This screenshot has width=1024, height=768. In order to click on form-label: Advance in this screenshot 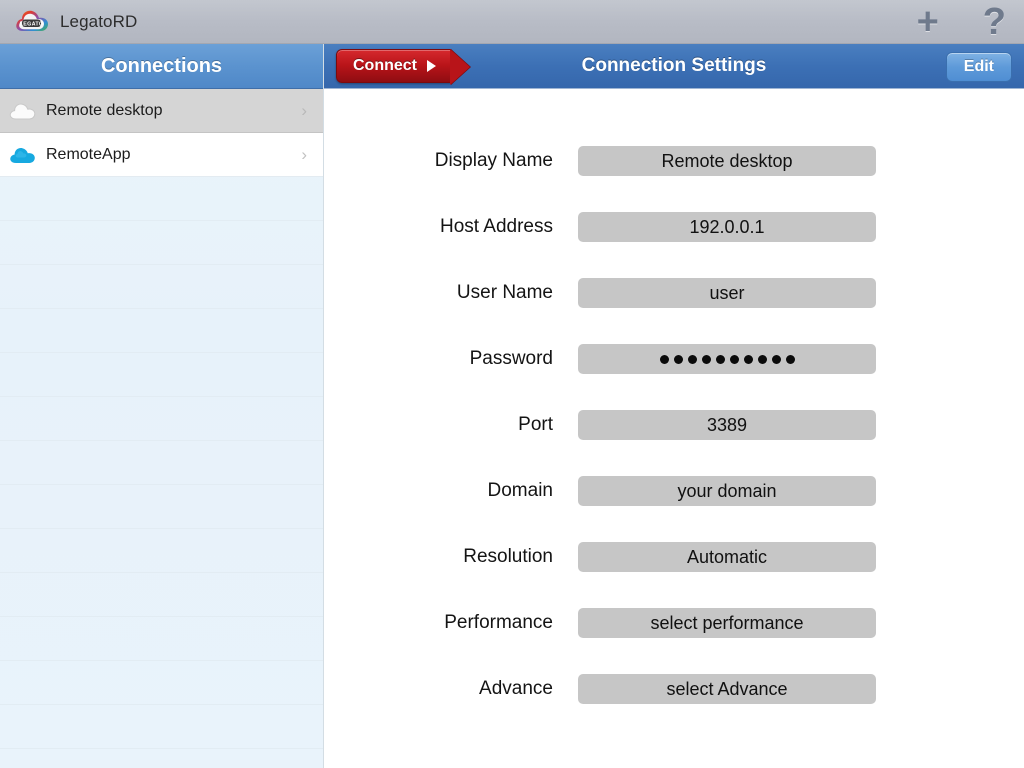, I will do `click(516, 688)`.